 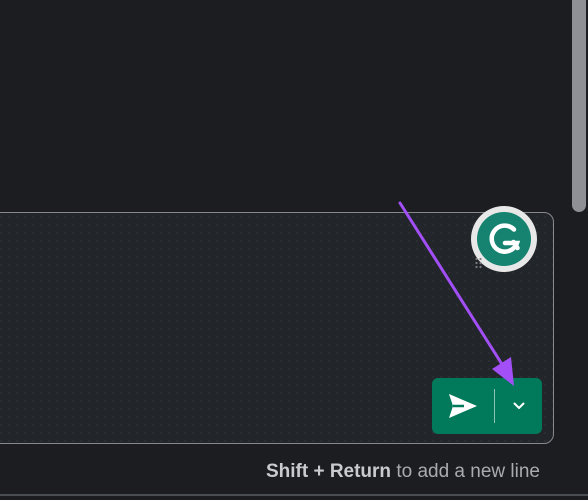 I want to click on drag-handle-icon, so click(x=479, y=263).